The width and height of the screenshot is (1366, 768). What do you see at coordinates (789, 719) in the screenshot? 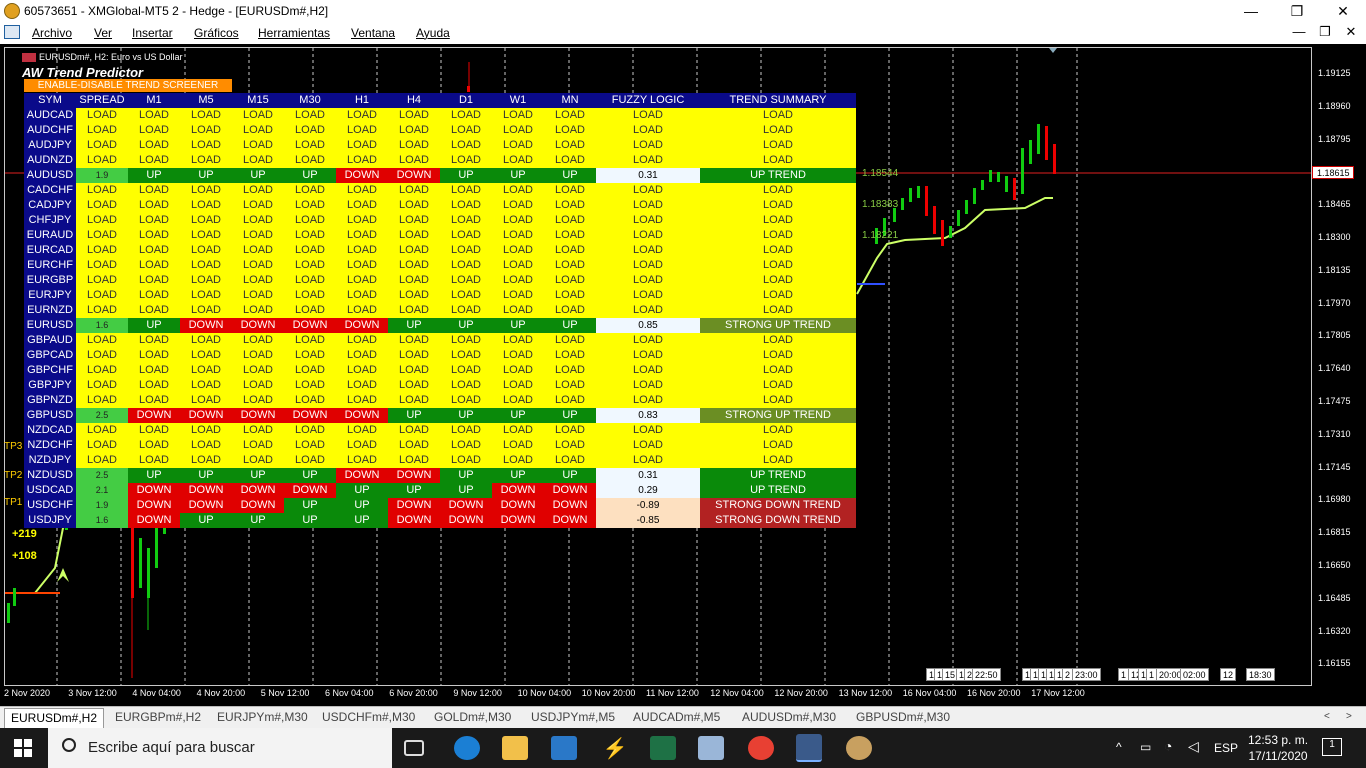
I see `tab-audusd-m30: AUDUSDm#,M30` at bounding box center [789, 719].